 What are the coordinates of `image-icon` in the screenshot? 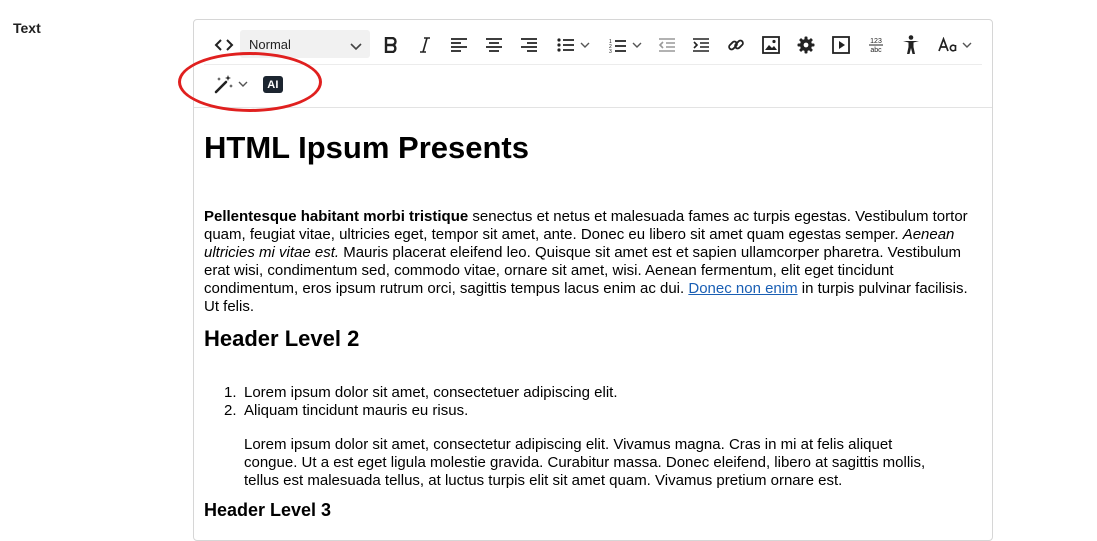 It's located at (771, 45).